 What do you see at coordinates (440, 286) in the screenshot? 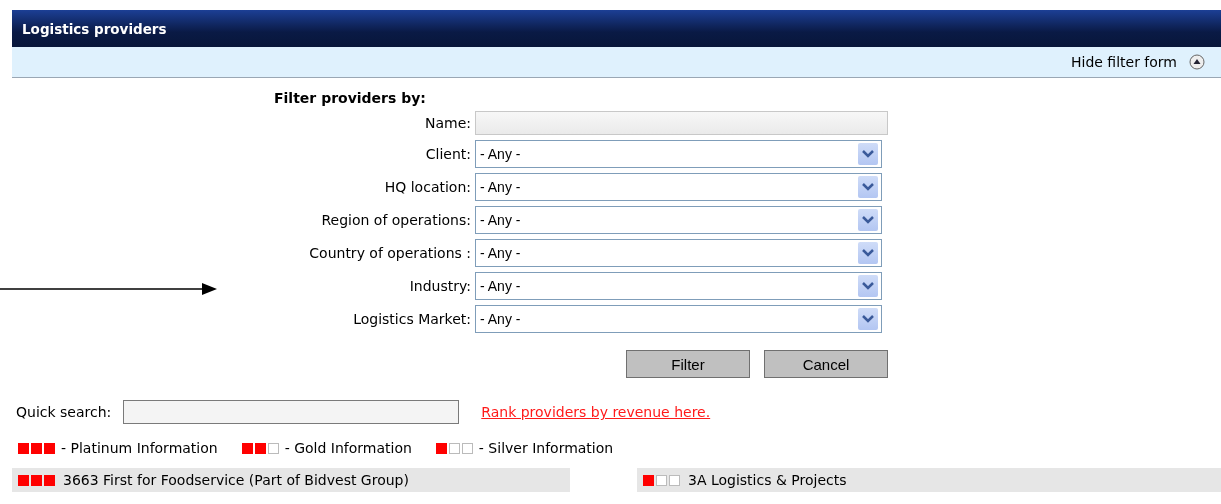
I see `field-label: Industry:` at bounding box center [440, 286].